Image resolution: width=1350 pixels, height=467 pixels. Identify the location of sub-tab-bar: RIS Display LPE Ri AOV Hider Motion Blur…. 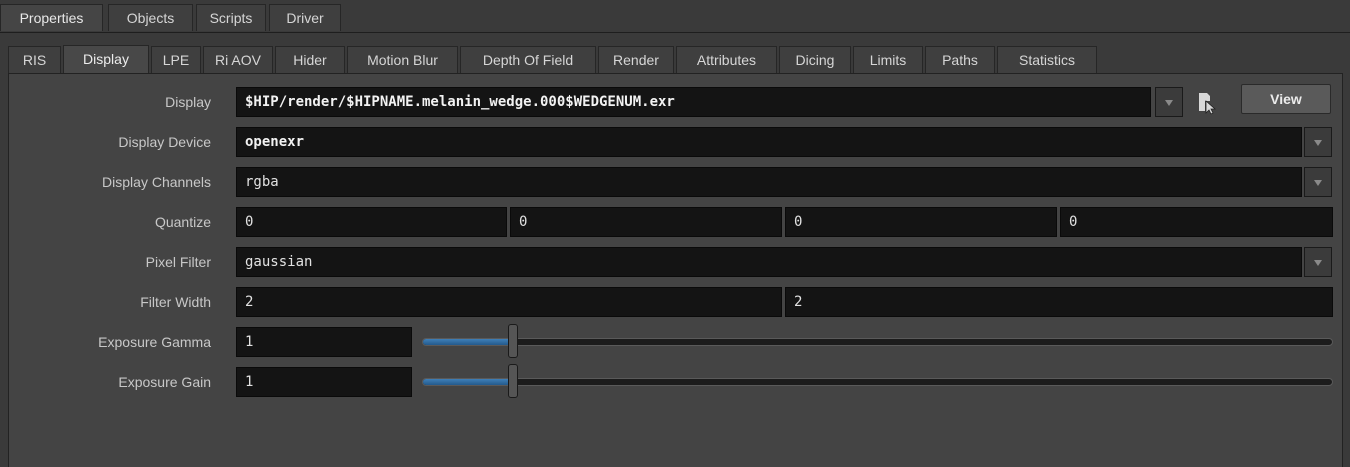
(675, 57).